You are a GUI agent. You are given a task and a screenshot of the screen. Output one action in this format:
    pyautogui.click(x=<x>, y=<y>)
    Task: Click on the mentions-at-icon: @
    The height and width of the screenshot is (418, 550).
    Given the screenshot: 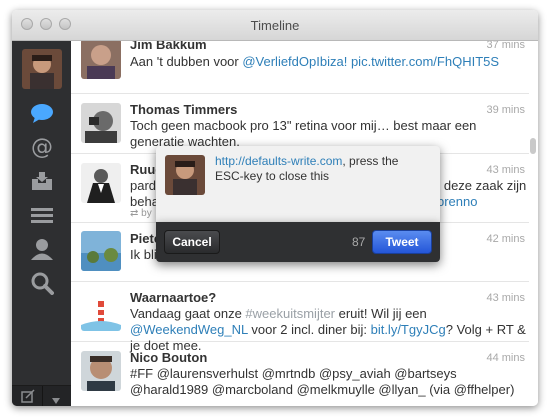 What is the action you would take?
    pyautogui.click(x=42, y=147)
    